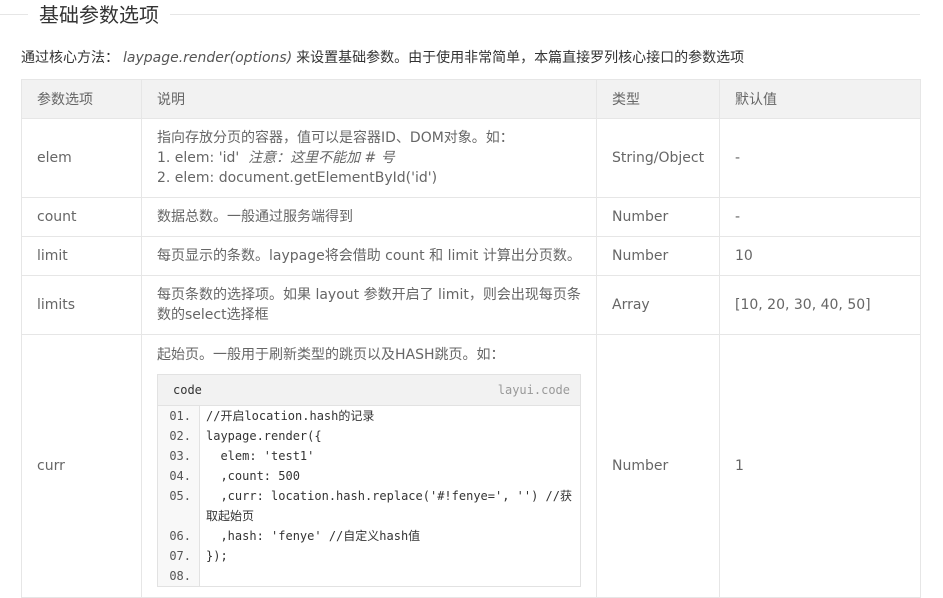 The height and width of the screenshot is (598, 943). What do you see at coordinates (81, 305) in the screenshot?
I see `param-name: limits` at bounding box center [81, 305].